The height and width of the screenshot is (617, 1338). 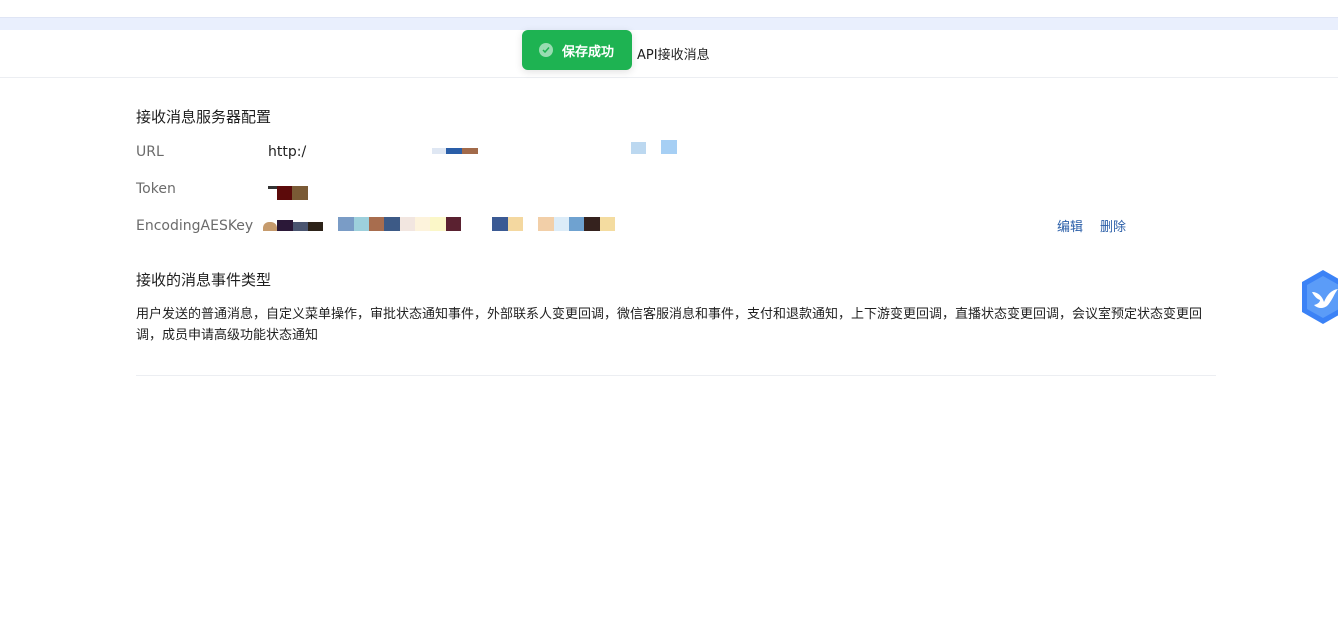 What do you see at coordinates (1070, 225) in the screenshot?
I see `edit-button: 编辑` at bounding box center [1070, 225].